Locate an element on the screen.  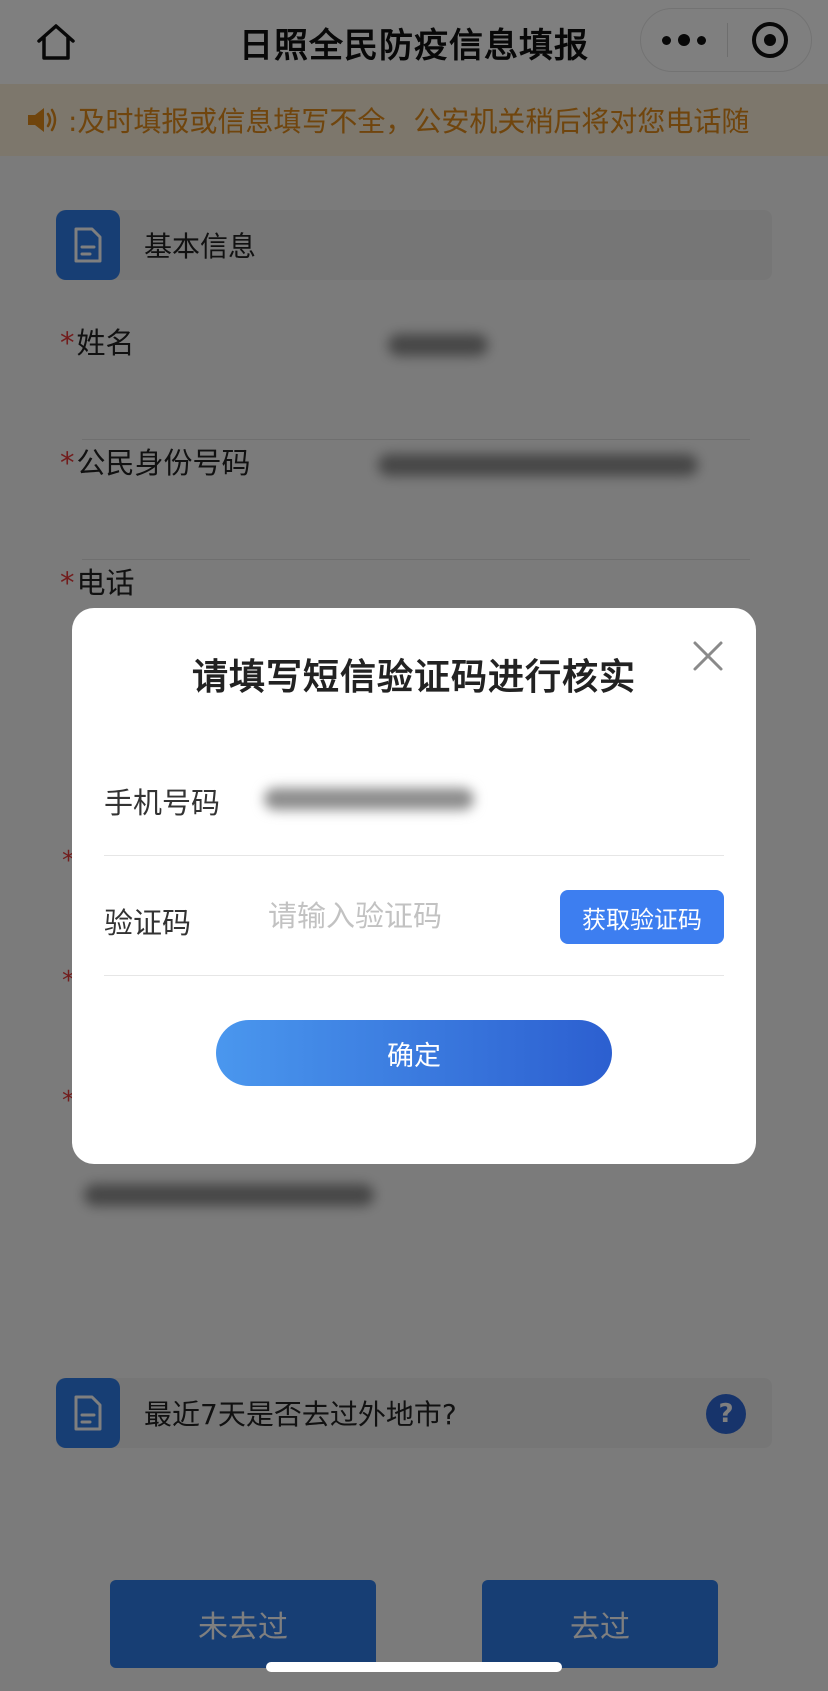
redacted-phone is located at coordinates (369, 799).